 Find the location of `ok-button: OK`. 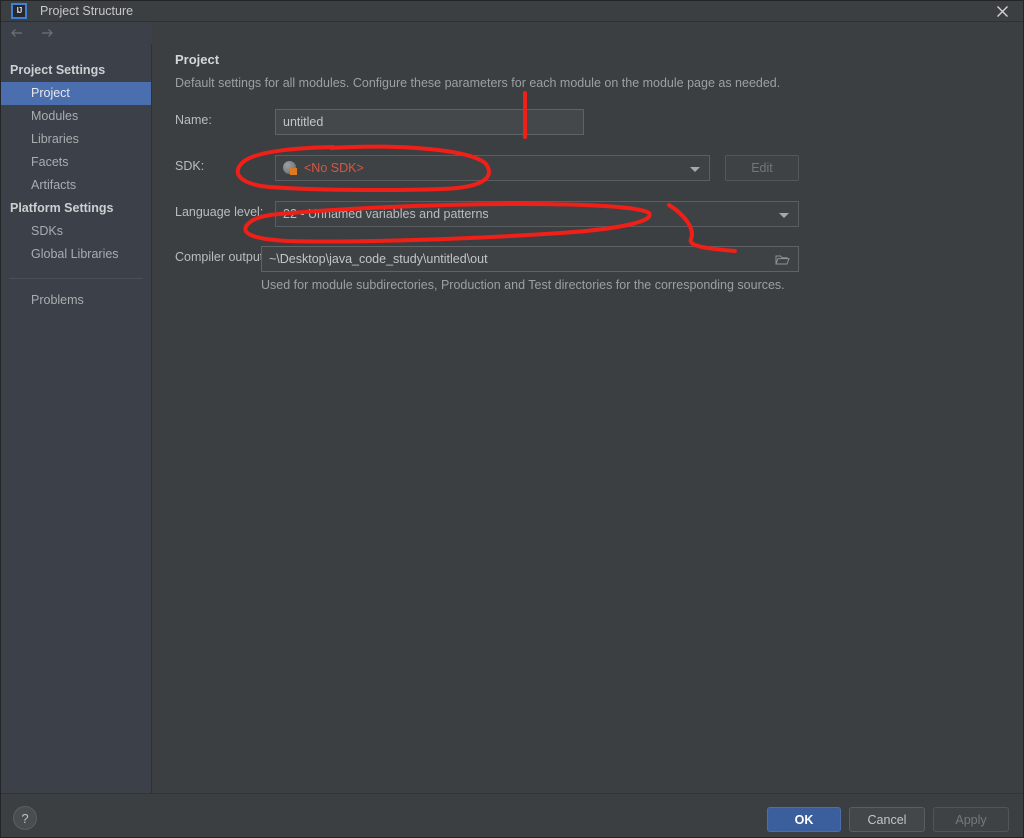

ok-button: OK is located at coordinates (804, 819).